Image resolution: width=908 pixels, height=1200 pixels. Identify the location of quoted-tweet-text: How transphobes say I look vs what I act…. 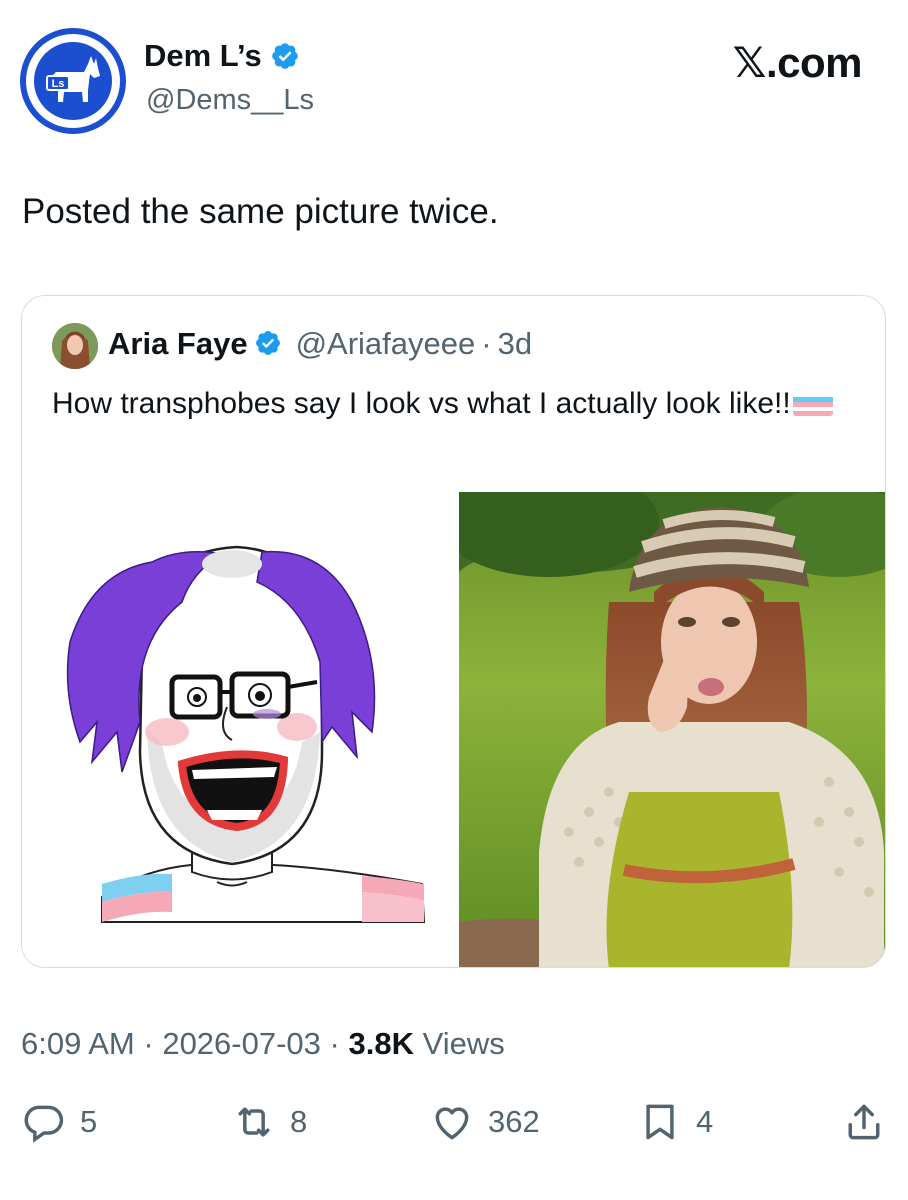
(421, 403).